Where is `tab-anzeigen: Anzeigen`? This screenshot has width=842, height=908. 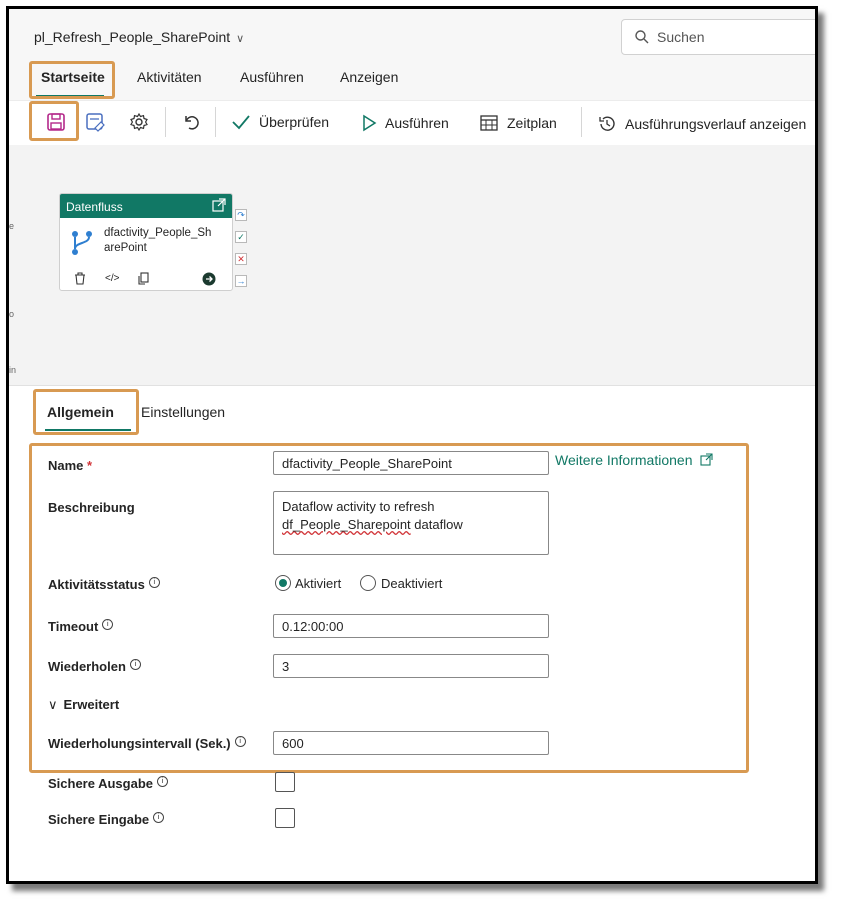 tab-anzeigen: Anzeigen is located at coordinates (369, 77).